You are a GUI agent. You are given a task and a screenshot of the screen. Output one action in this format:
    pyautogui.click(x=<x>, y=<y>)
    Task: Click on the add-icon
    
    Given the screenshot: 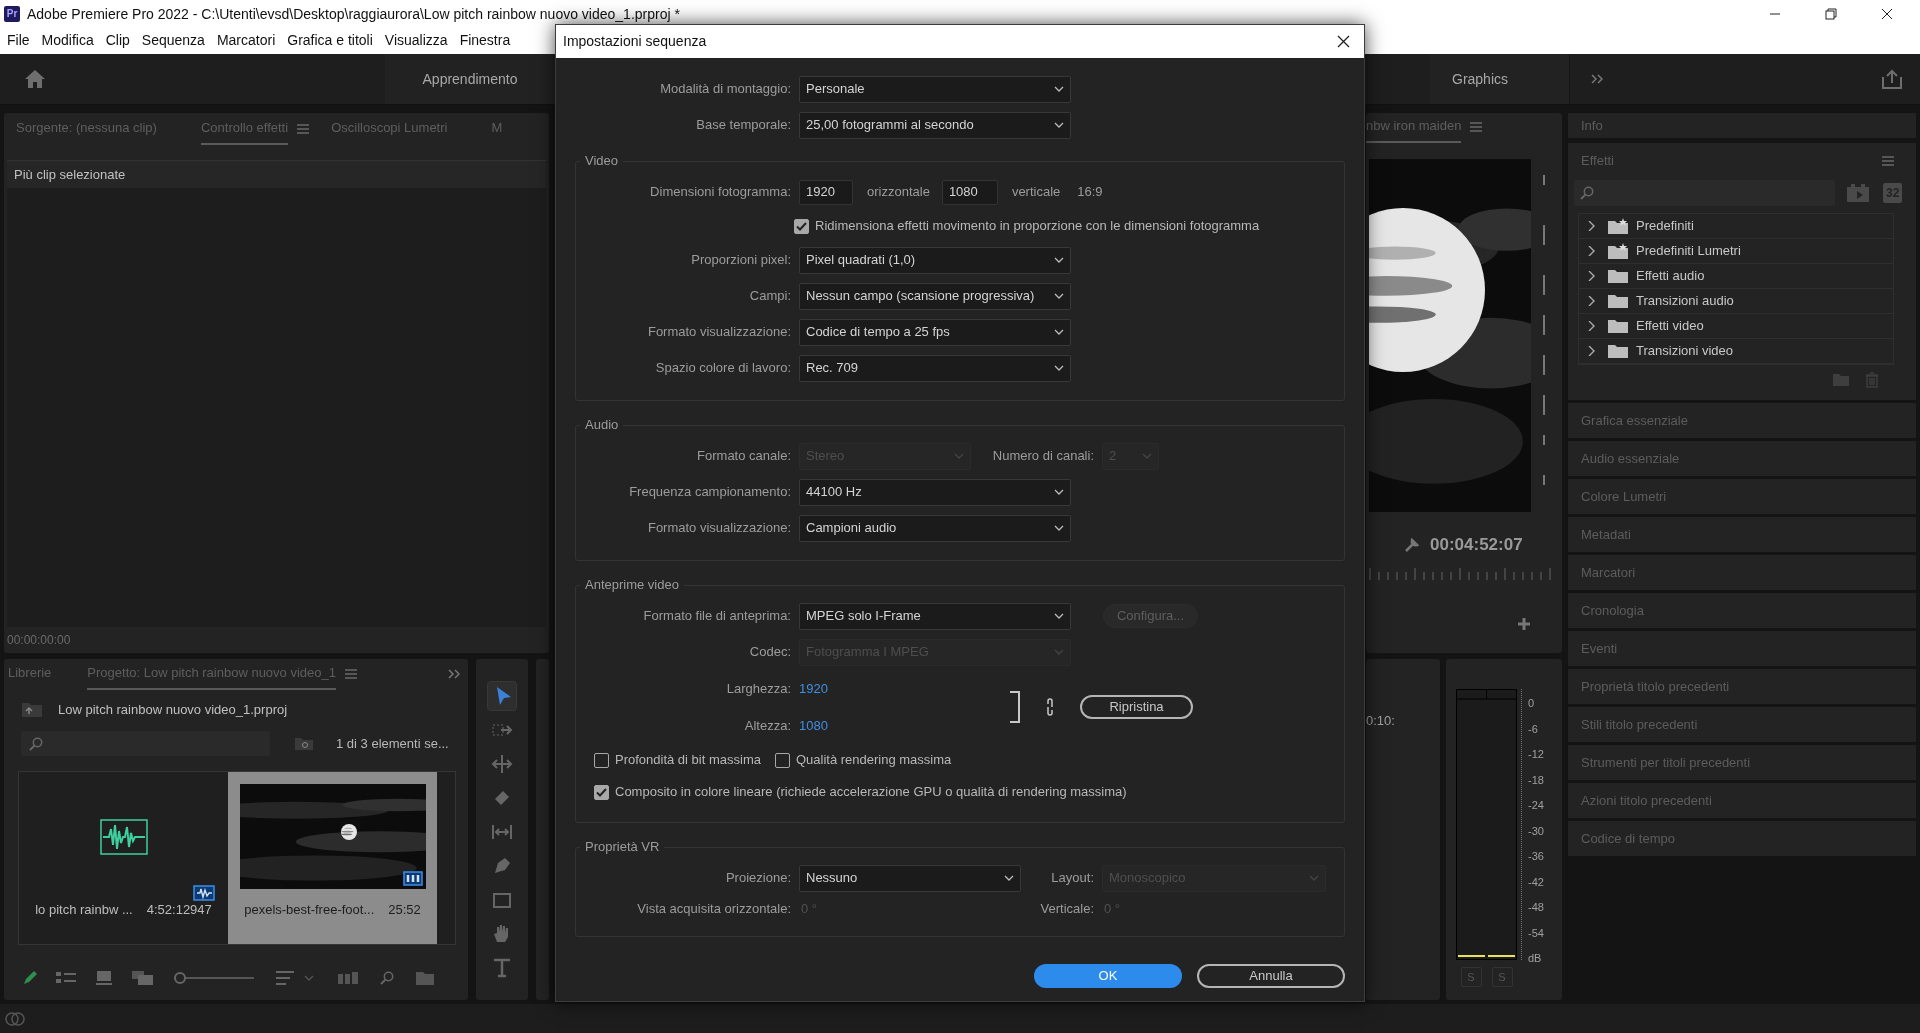 What is the action you would take?
    pyautogui.click(x=1524, y=624)
    